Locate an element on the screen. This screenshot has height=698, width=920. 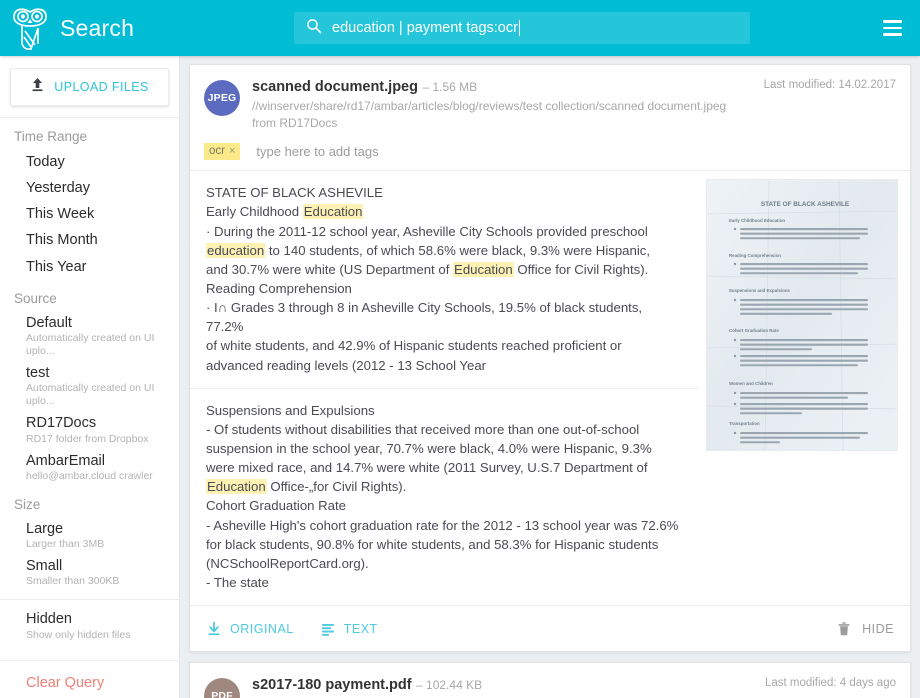
sidebar-group-title-time-range: Time Range is located at coordinates (51, 136).